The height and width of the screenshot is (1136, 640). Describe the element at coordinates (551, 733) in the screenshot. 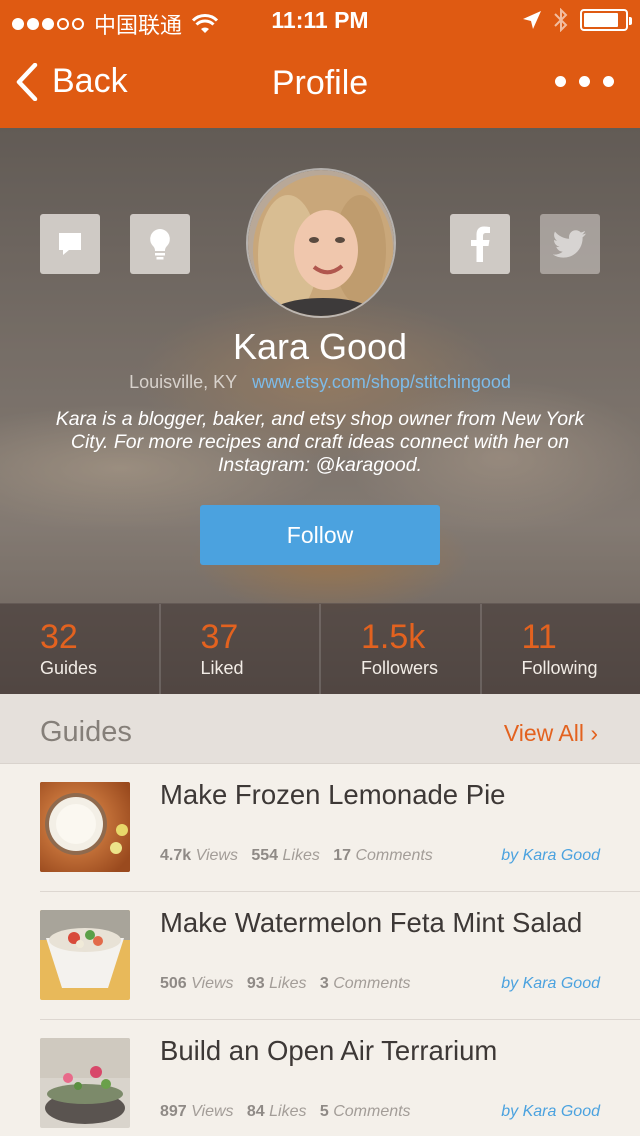

I see `view-all-link: View All ›` at that location.